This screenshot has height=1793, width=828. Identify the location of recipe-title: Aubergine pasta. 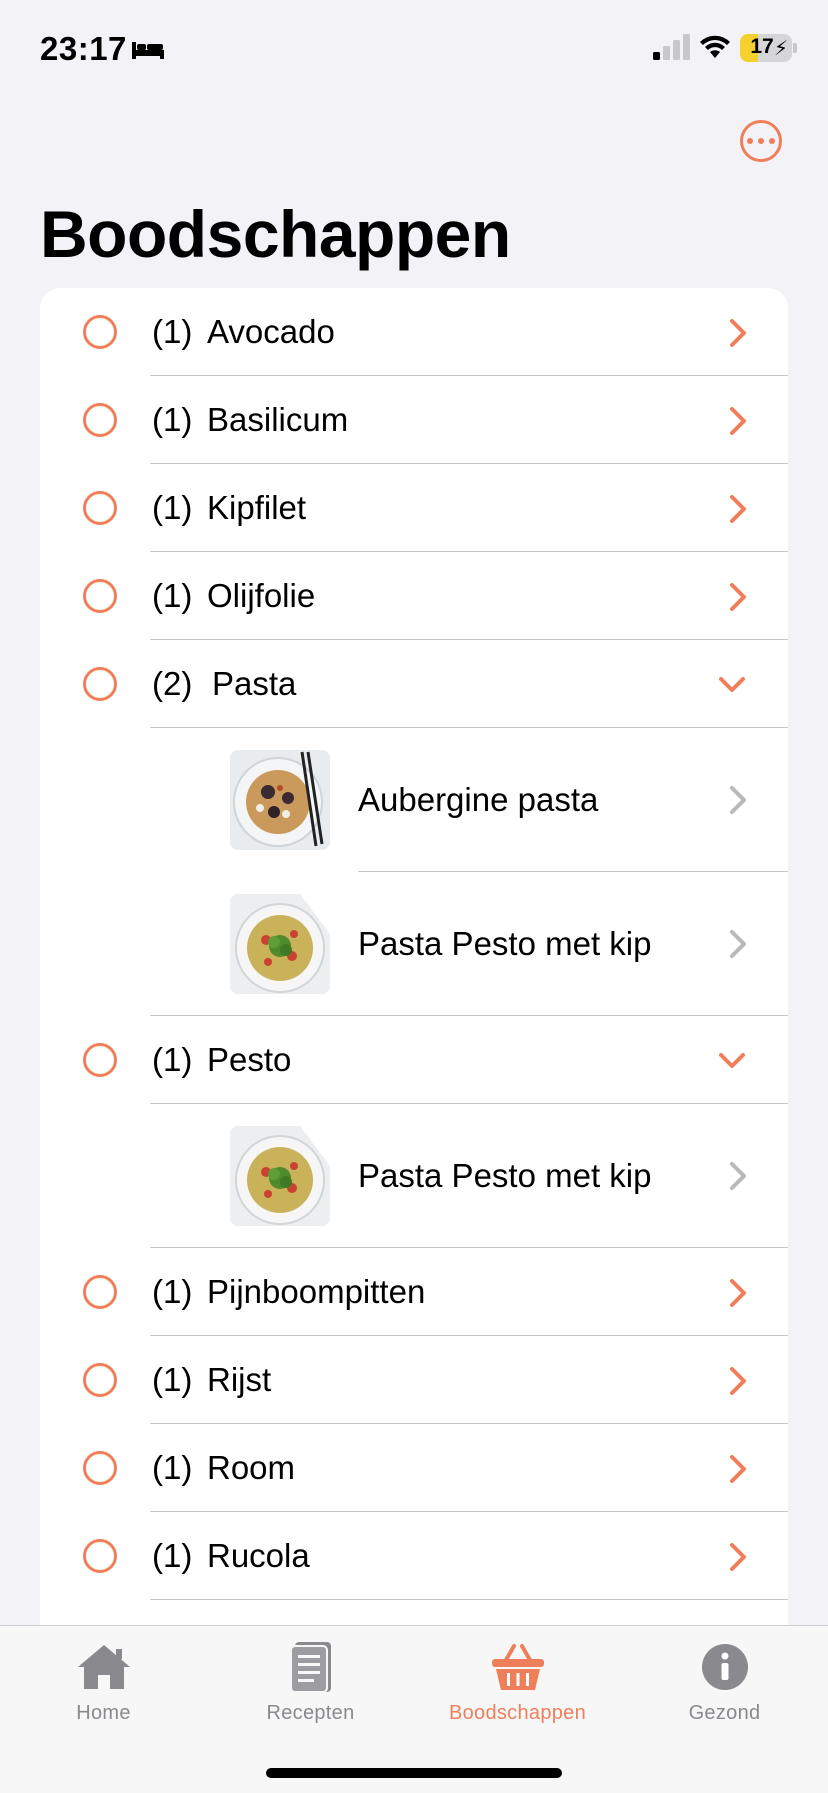
(478, 799).